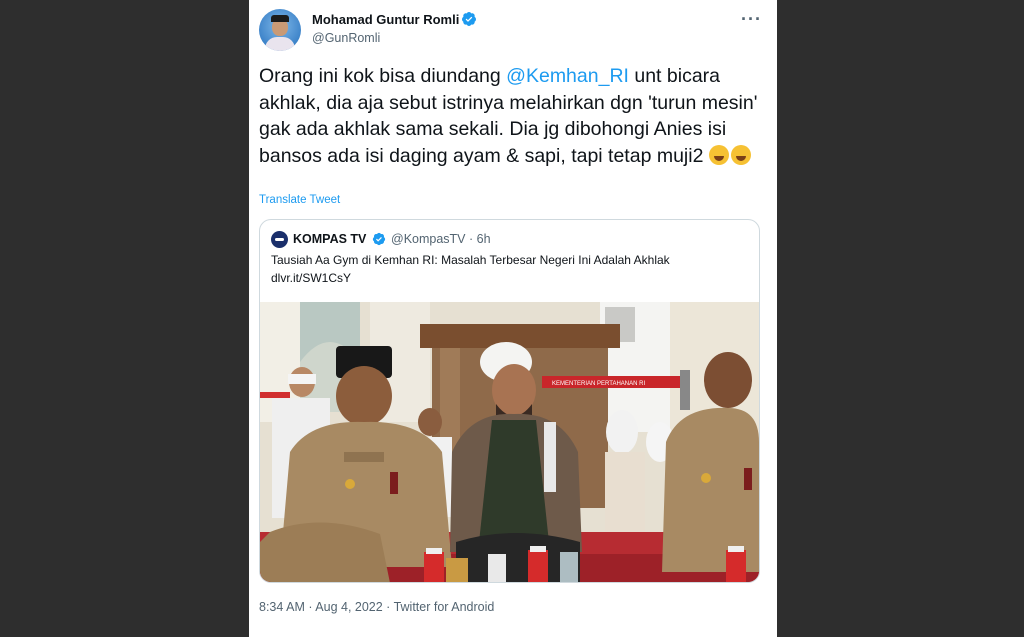  I want to click on tweet-text-part1: Orang ini kok bisa diundang, so click(383, 76).